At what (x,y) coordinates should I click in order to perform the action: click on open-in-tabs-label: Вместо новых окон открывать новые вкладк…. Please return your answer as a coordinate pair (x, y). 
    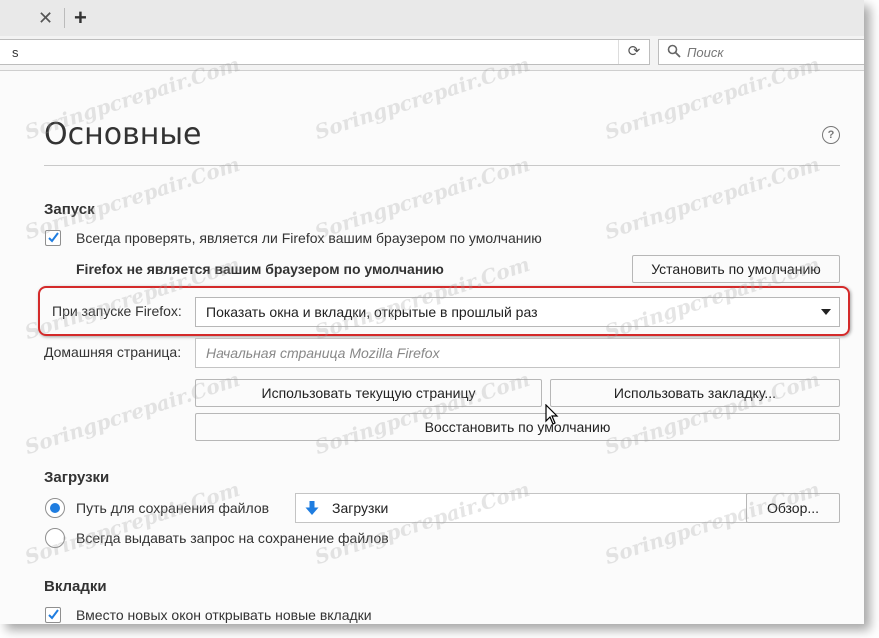
    Looking at the image, I should click on (224, 615).